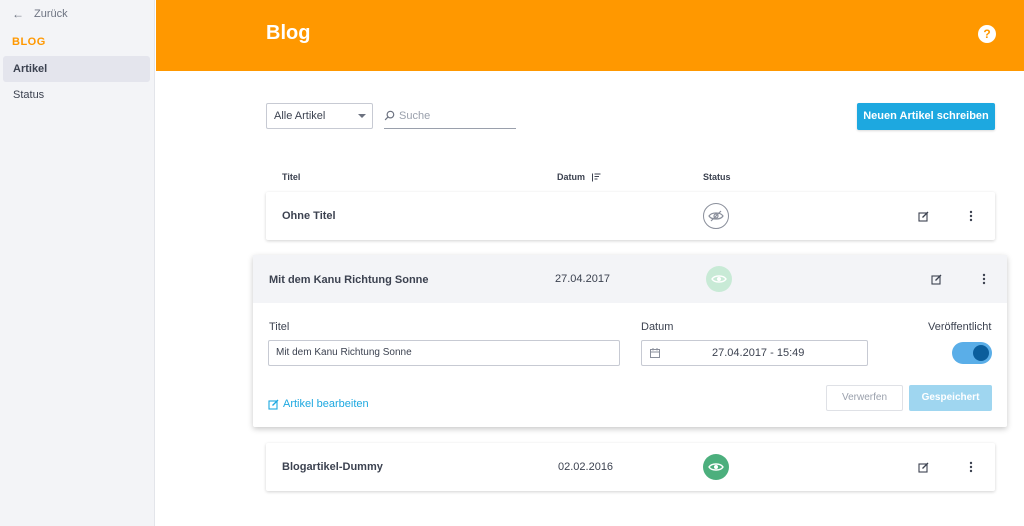  I want to click on table-row: Blogartikel-Dummy 02.02.2016, so click(630, 467).